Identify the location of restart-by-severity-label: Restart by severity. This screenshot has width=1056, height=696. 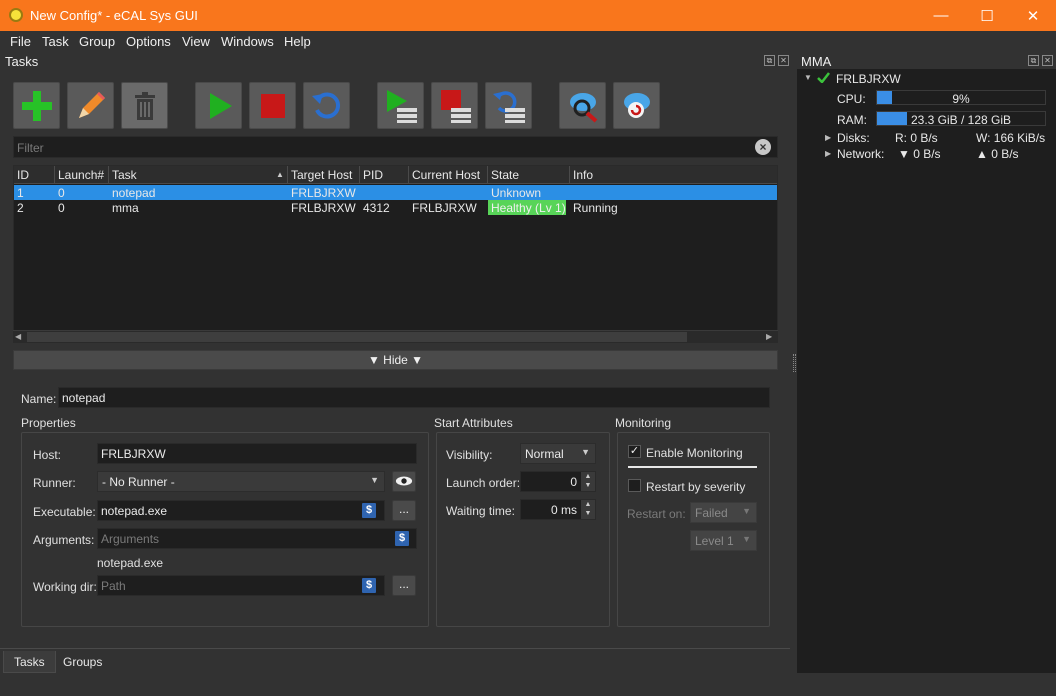
(696, 487).